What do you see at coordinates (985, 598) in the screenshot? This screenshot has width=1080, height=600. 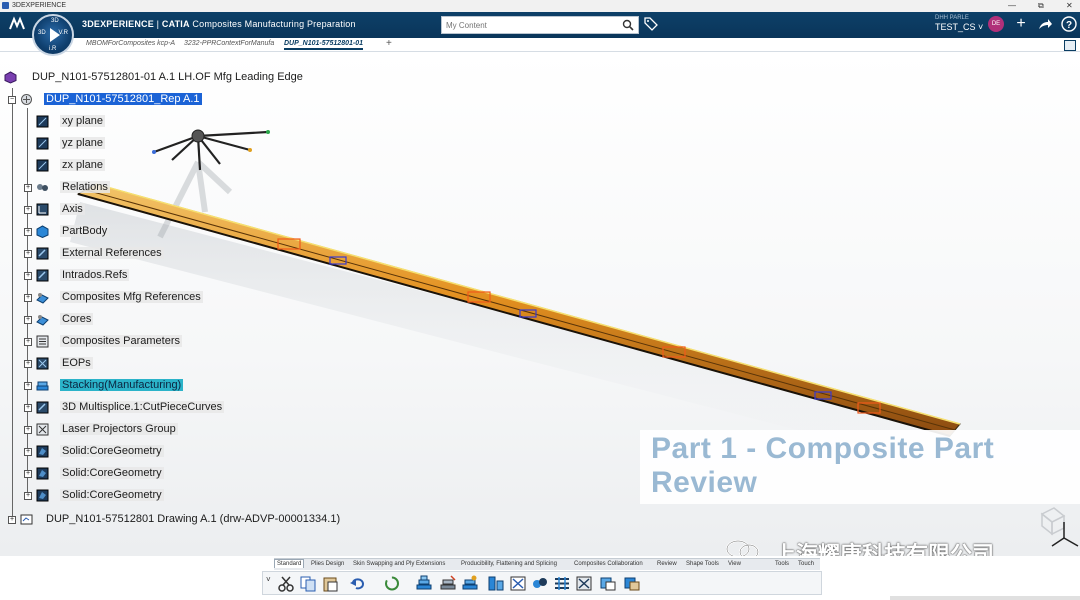 I see `horizontal-scrollbar` at bounding box center [985, 598].